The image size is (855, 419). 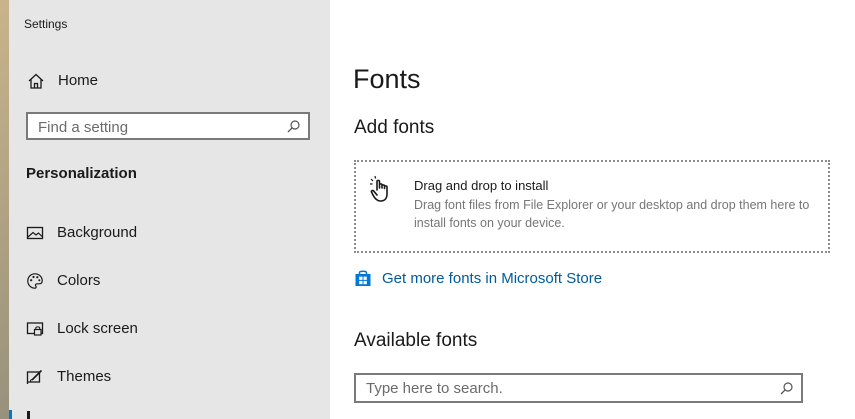 I want to click on themes-icon, so click(x=35, y=377).